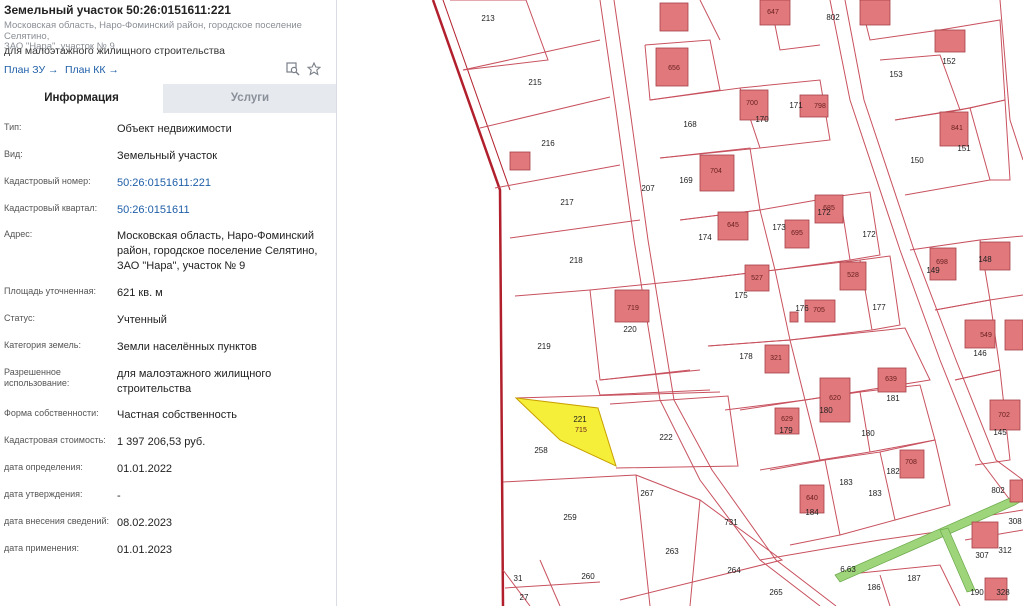 The height and width of the screenshot is (606, 1023). What do you see at coordinates (13, 127) in the screenshot?
I see `field-label: Тип:` at bounding box center [13, 127].